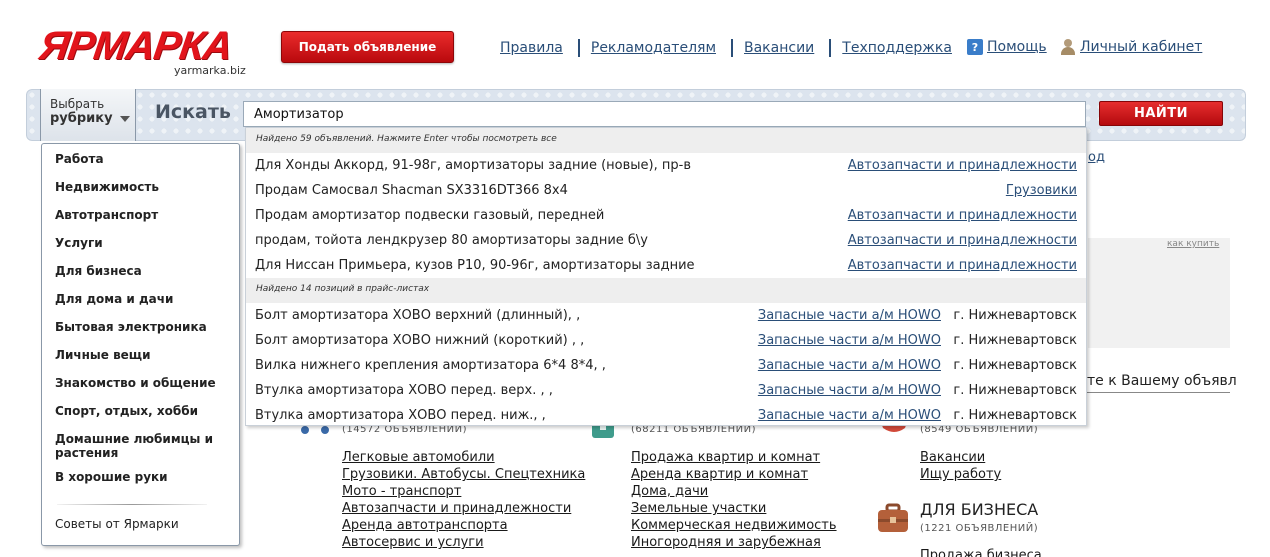 This screenshot has height=557, width=1270. I want to click on suggest-prices-header: Найдено 14 позиций в прайс-листах, so click(666, 290).